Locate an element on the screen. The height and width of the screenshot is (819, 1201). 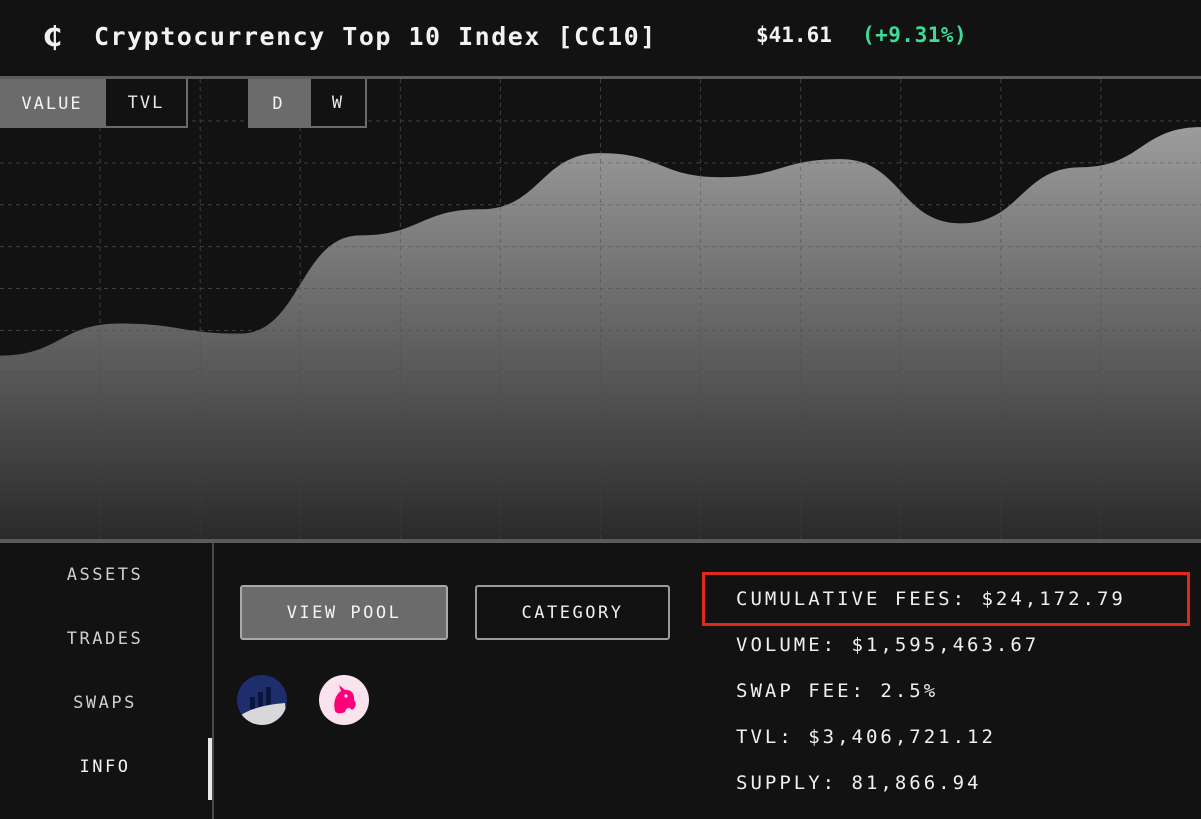
range-week-tab: W is located at coordinates (338, 103).